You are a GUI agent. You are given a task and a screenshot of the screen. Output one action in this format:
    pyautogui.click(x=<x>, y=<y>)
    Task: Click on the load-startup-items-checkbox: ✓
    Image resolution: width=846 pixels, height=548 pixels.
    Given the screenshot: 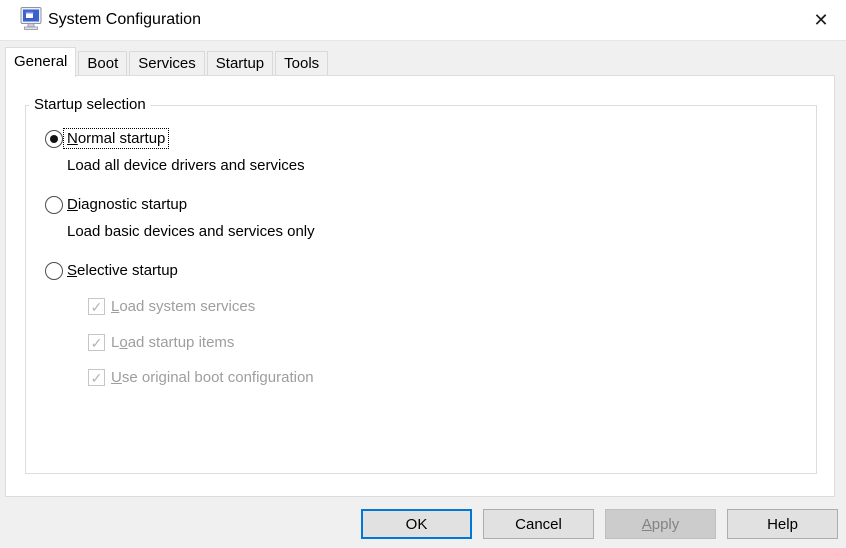 What is the action you would take?
    pyautogui.click(x=96, y=342)
    